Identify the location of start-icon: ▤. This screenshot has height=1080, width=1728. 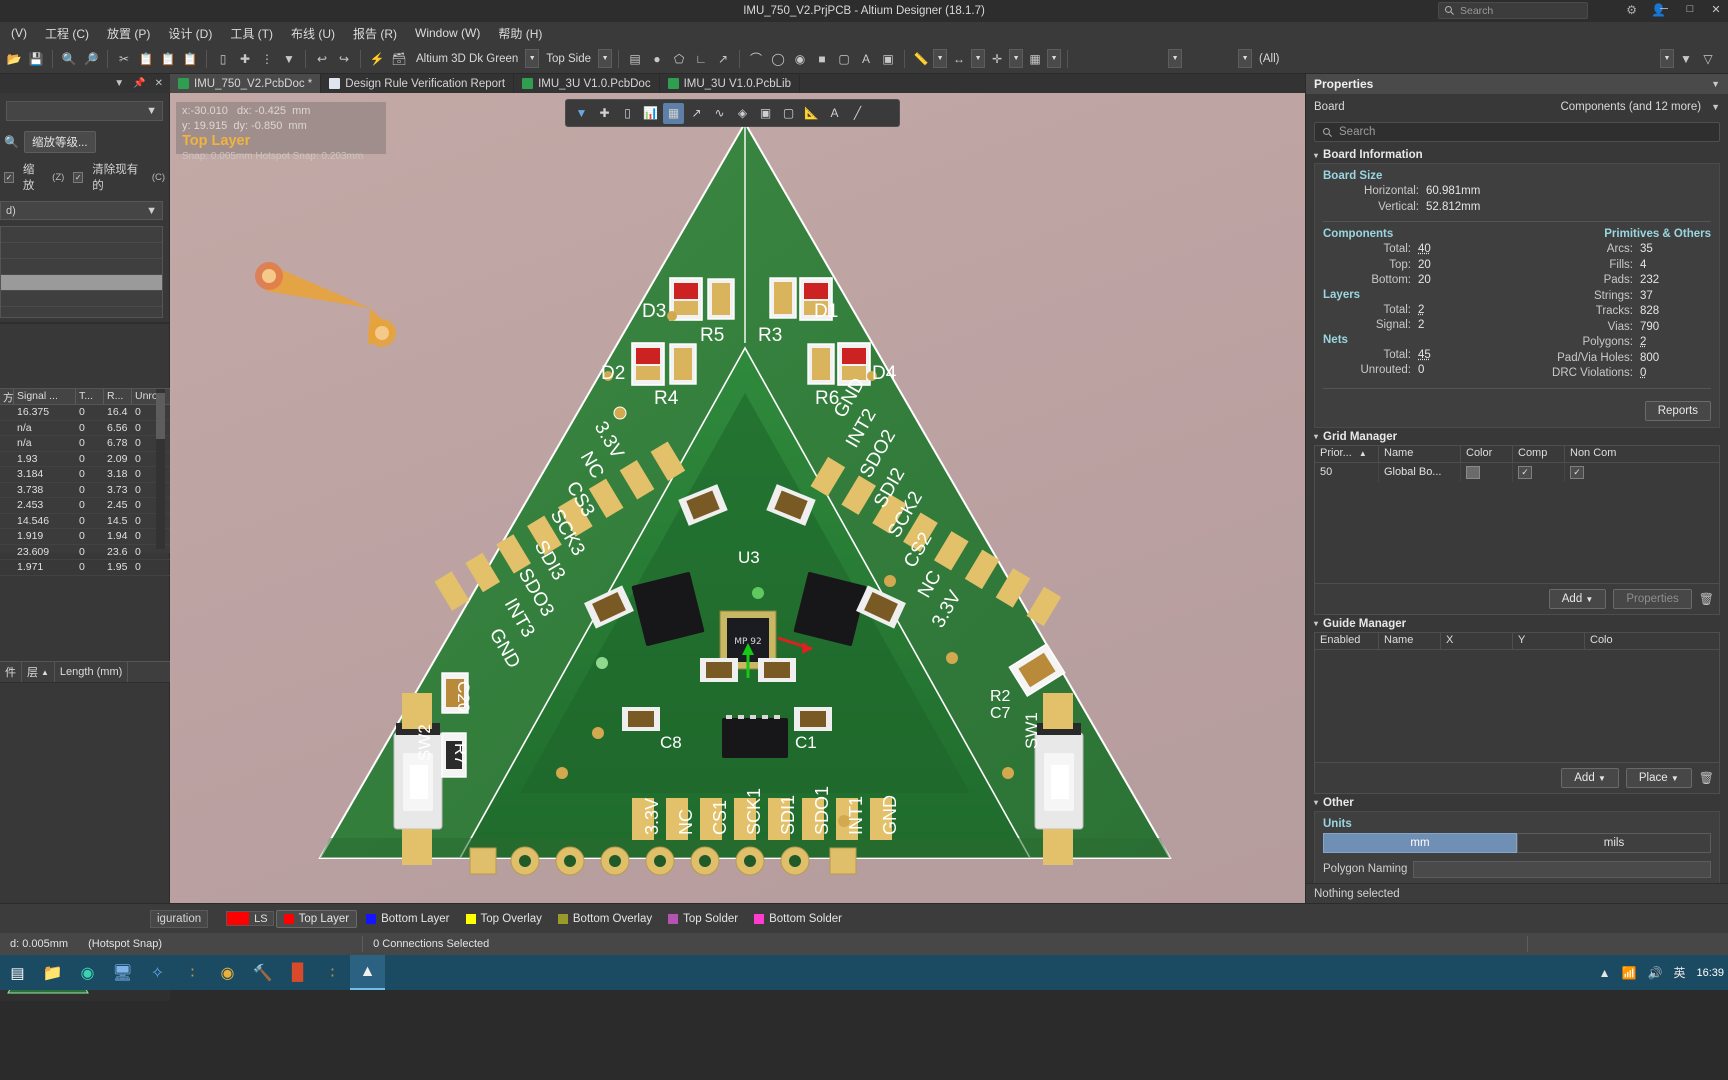
(17, 972).